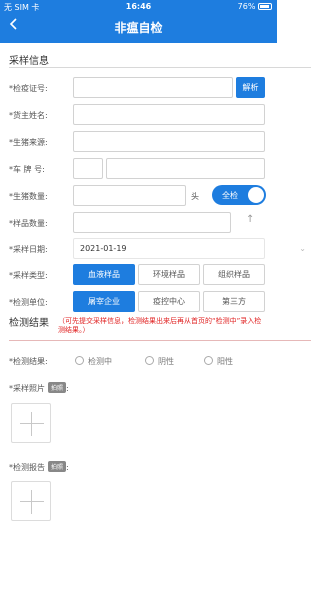  Describe the element at coordinates (138, 28) in the screenshot. I see `page-title: 非瘟自检` at that location.